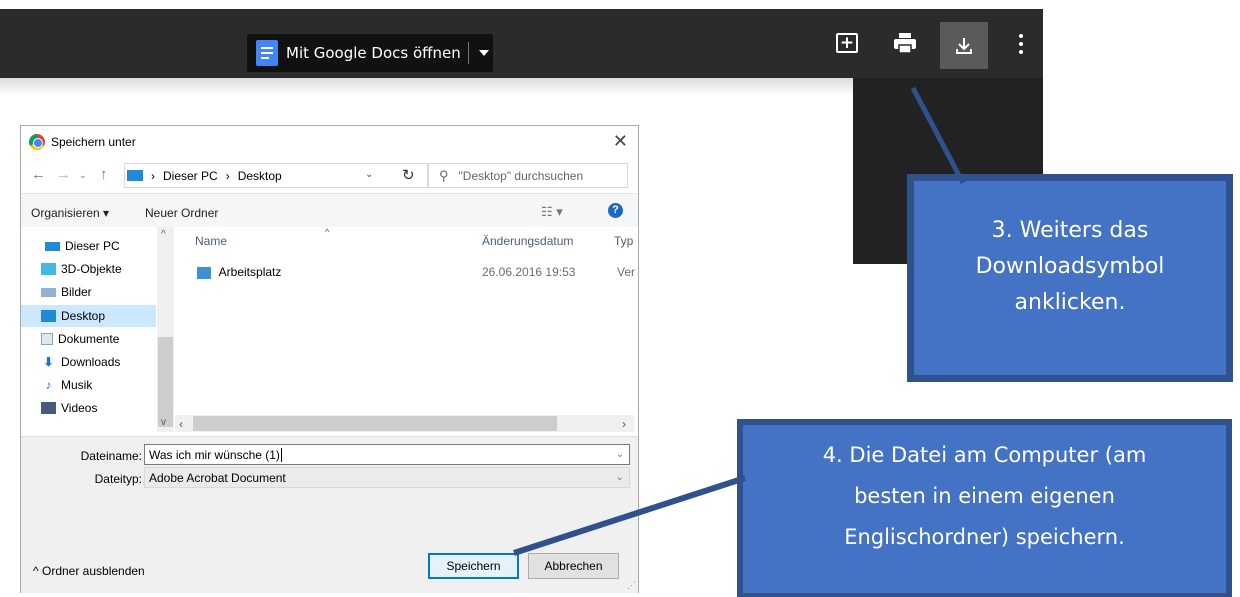 The image size is (1240, 597). What do you see at coordinates (267, 53) in the screenshot?
I see `docs-icon` at bounding box center [267, 53].